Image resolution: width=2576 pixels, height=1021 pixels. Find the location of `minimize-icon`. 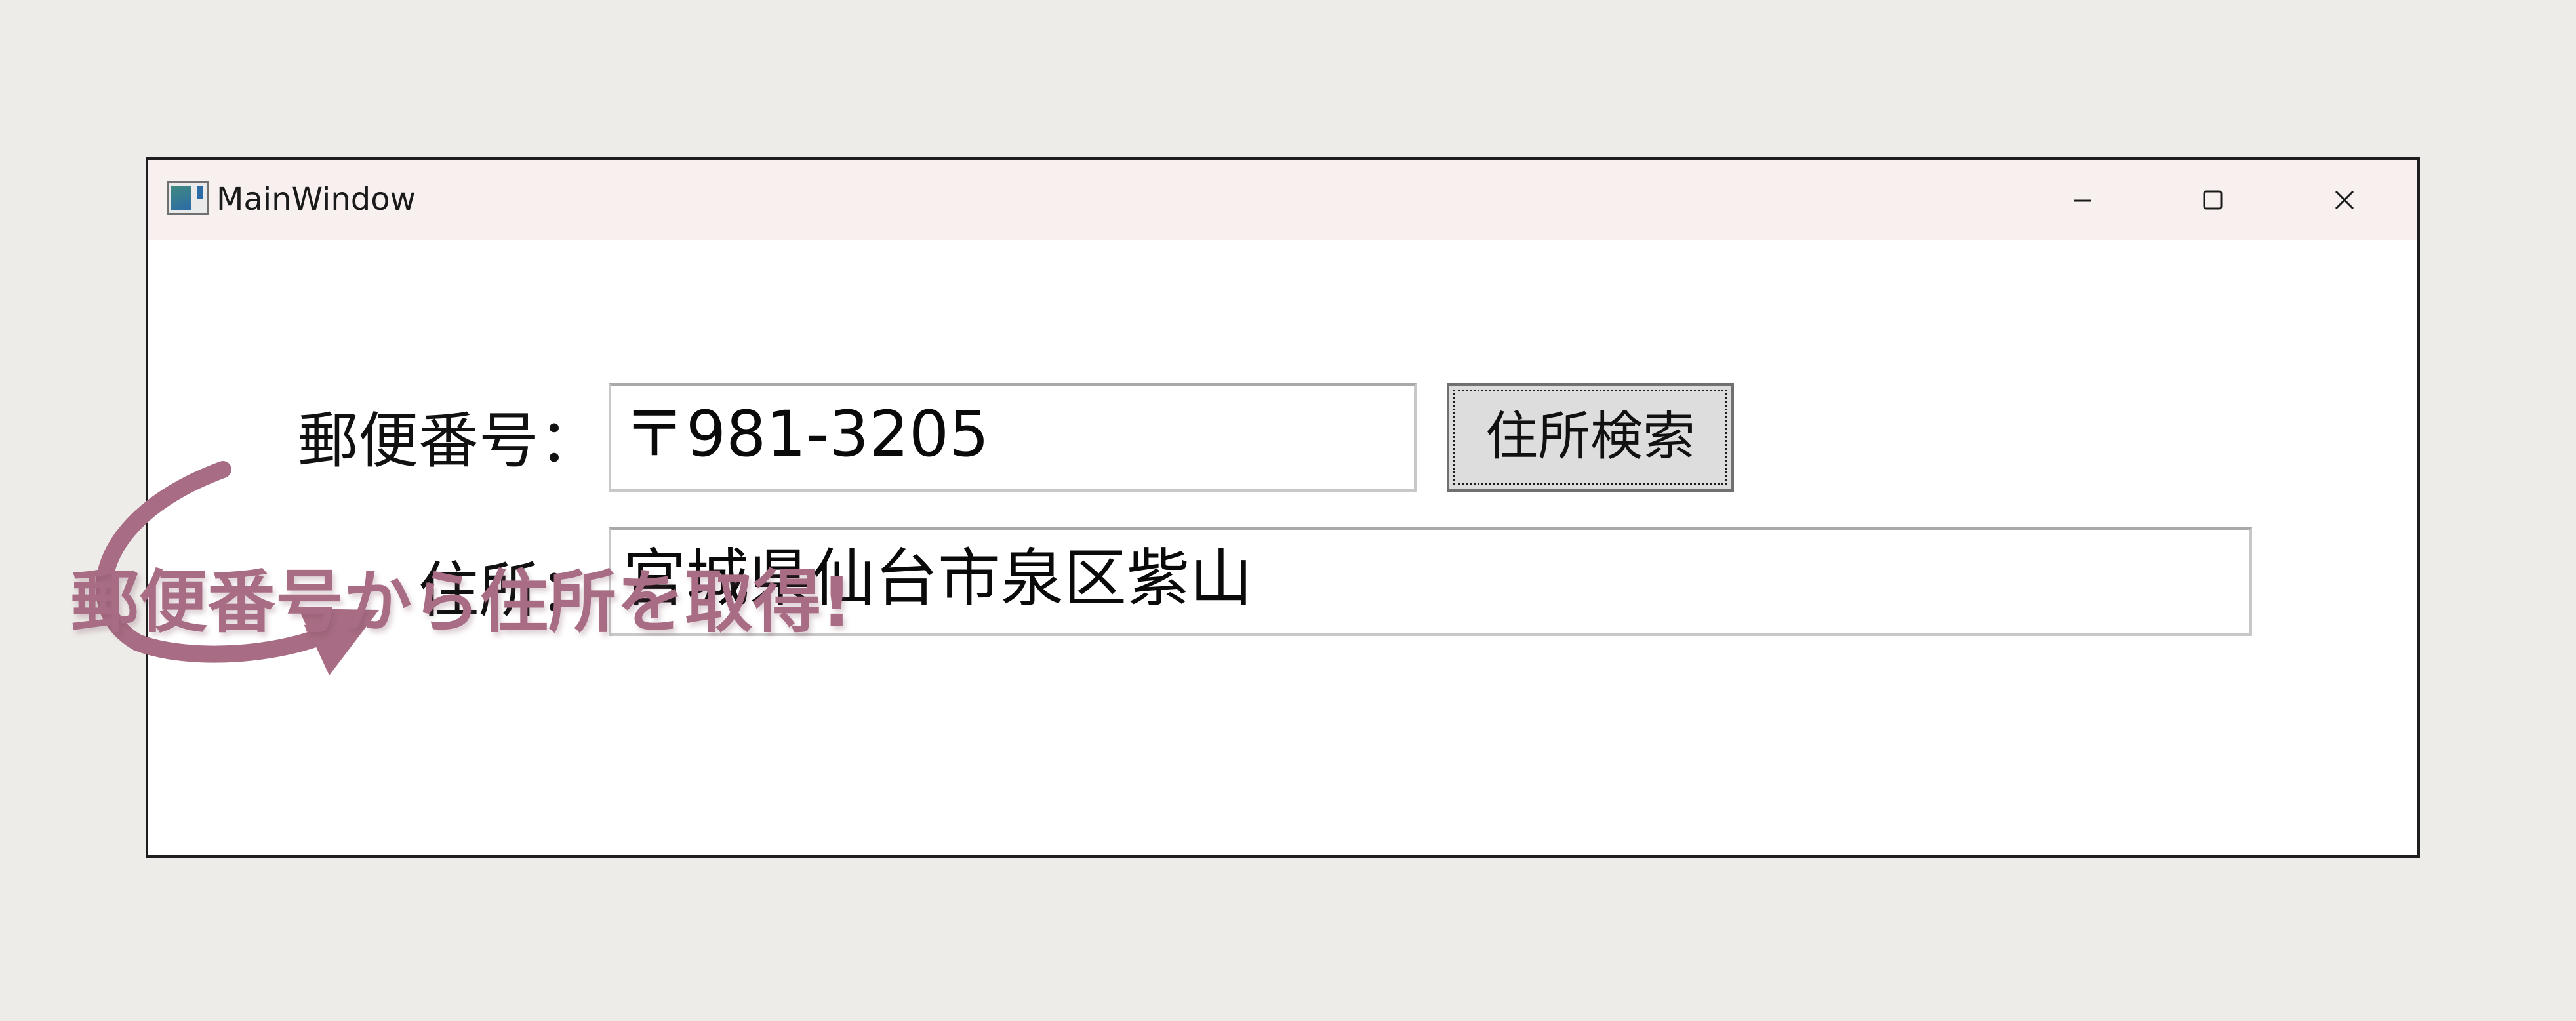

minimize-icon is located at coordinates (2082, 201).